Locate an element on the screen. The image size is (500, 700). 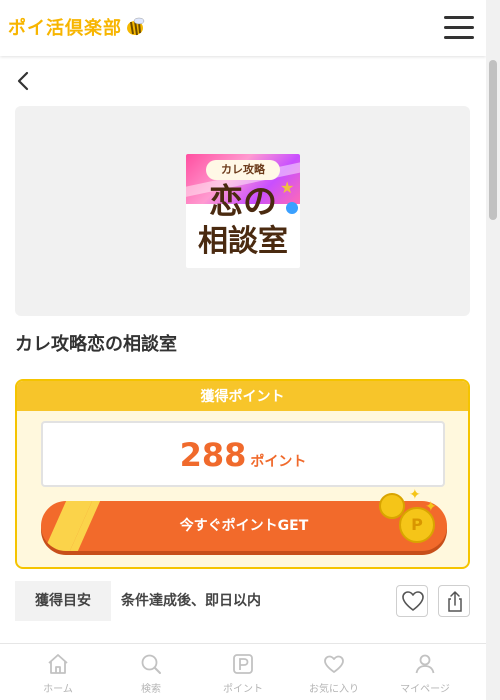
nav-item-favorites: お気に入り is located at coordinates (334, 672).